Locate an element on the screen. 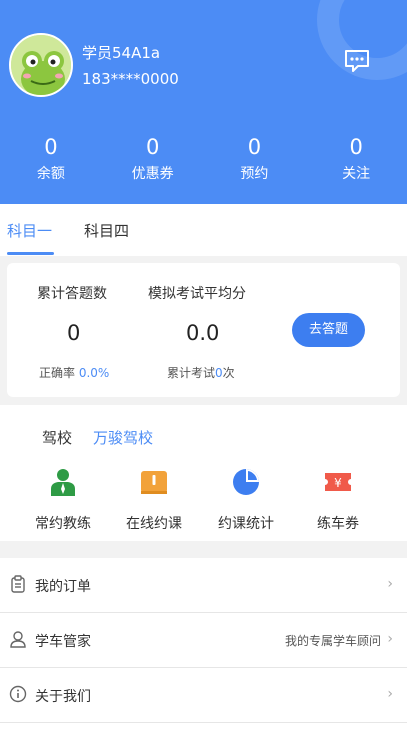 Image resolution: width=407 pixels, height=734 pixels. school-label: 驾校 is located at coordinates (57, 438).